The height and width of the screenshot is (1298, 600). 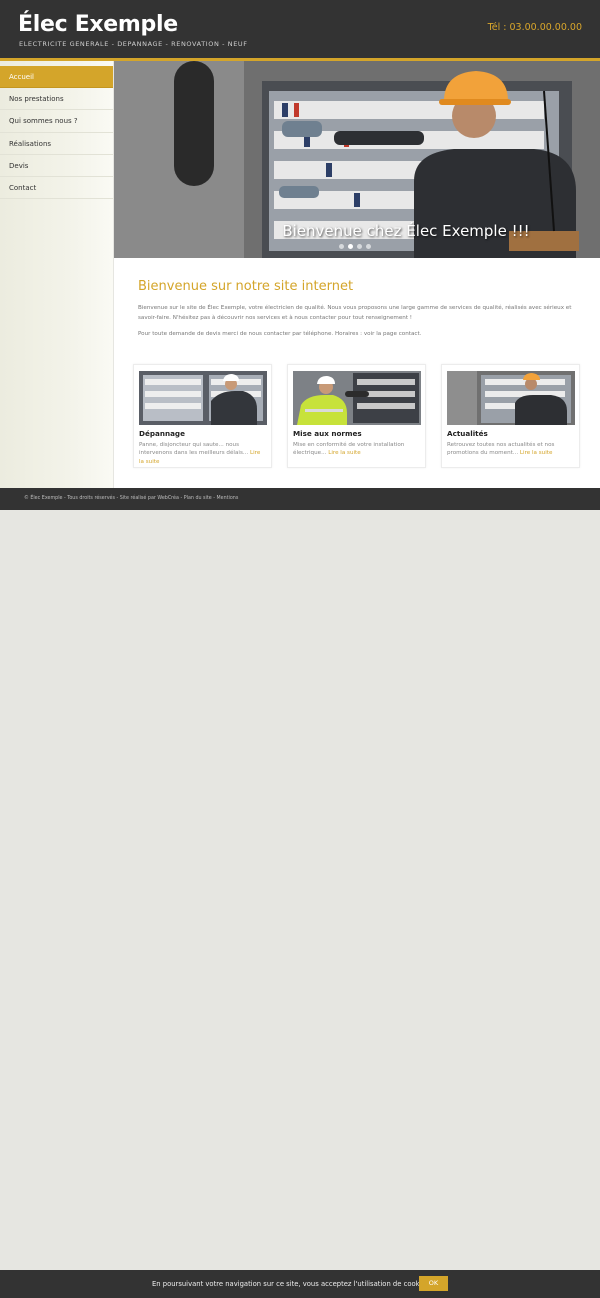 I want to click on hero-caption: Bienvenue chez Élec Exemple !!!, so click(x=406, y=231).